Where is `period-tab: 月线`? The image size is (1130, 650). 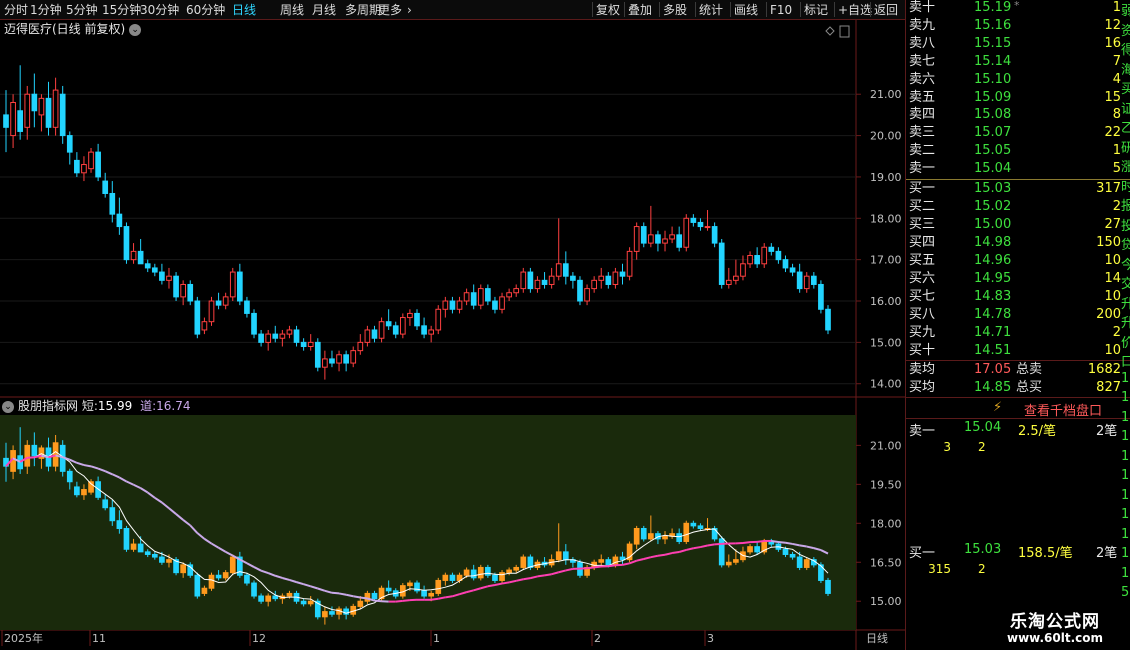 period-tab: 月线 is located at coordinates (324, 10).